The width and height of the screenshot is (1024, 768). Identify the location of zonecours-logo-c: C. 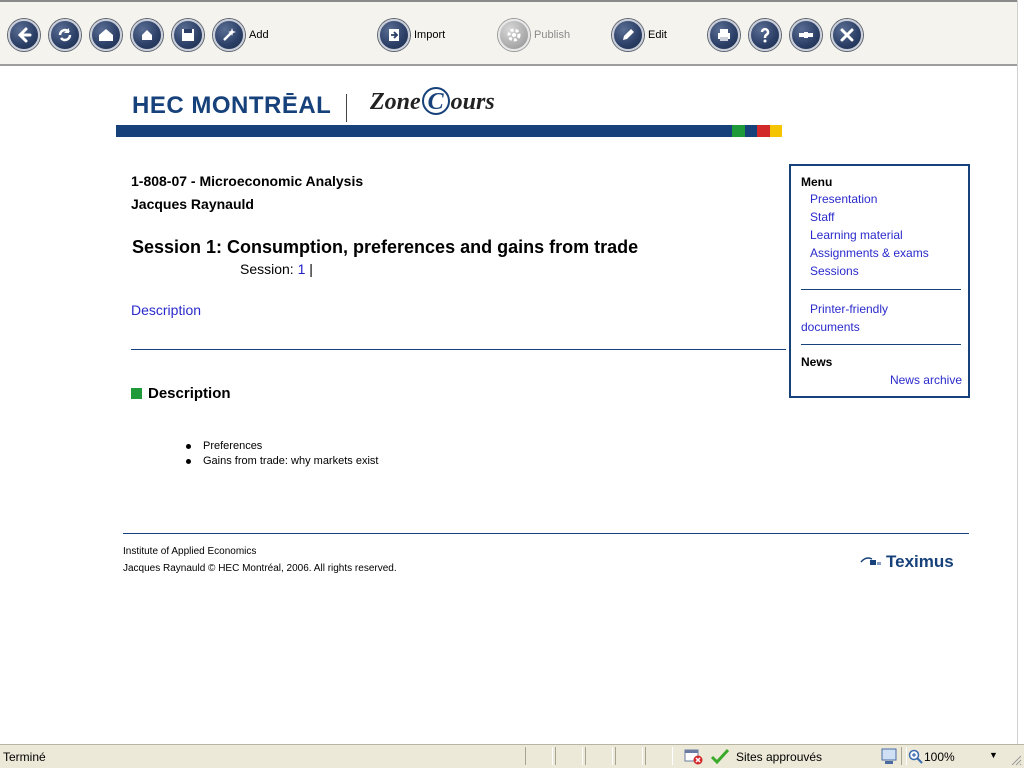
(435, 101).